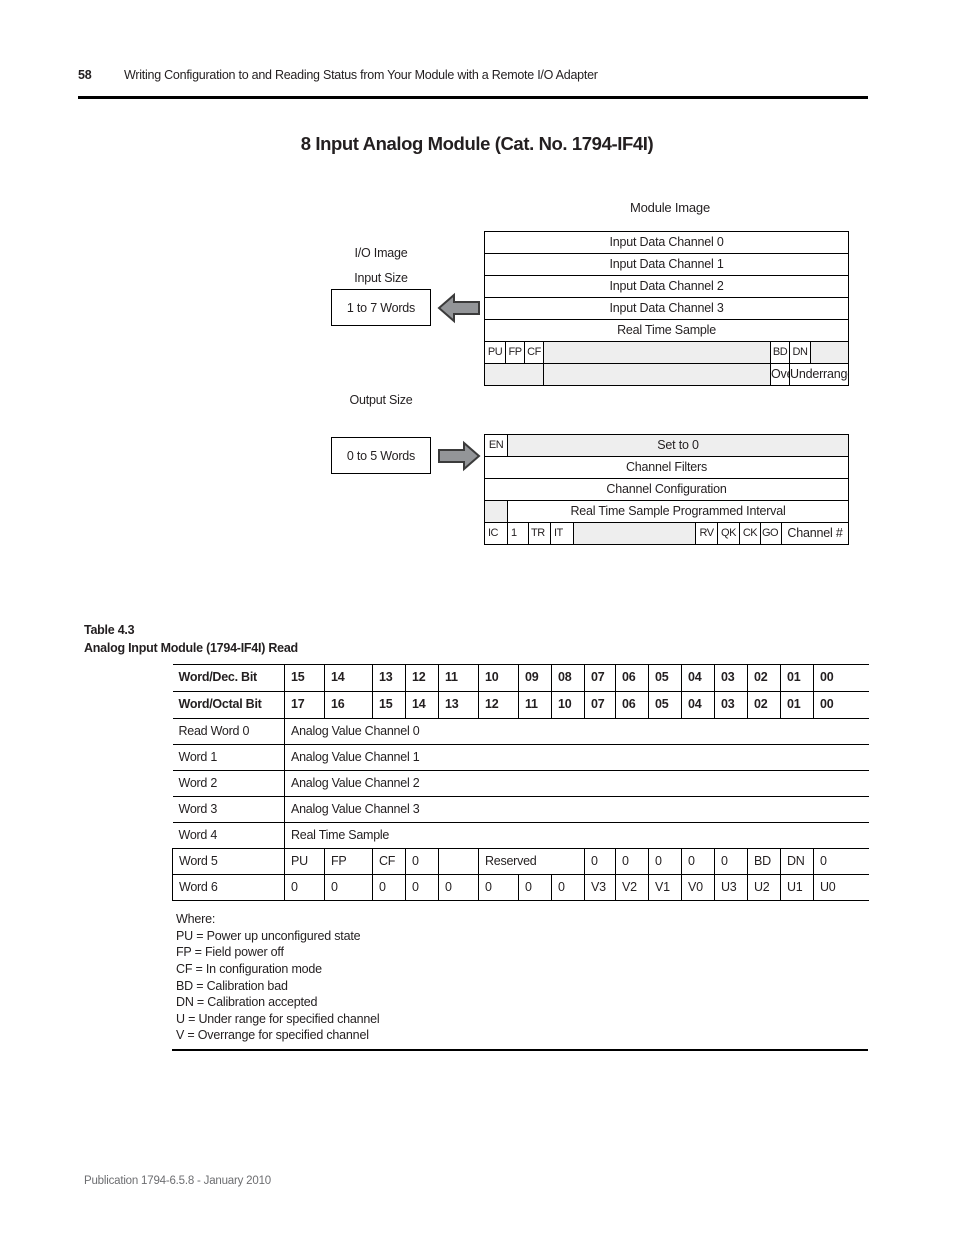 The height and width of the screenshot is (1235, 954). Describe the element at coordinates (665, 678) in the screenshot. I see `header-dec-bit: 05` at that location.